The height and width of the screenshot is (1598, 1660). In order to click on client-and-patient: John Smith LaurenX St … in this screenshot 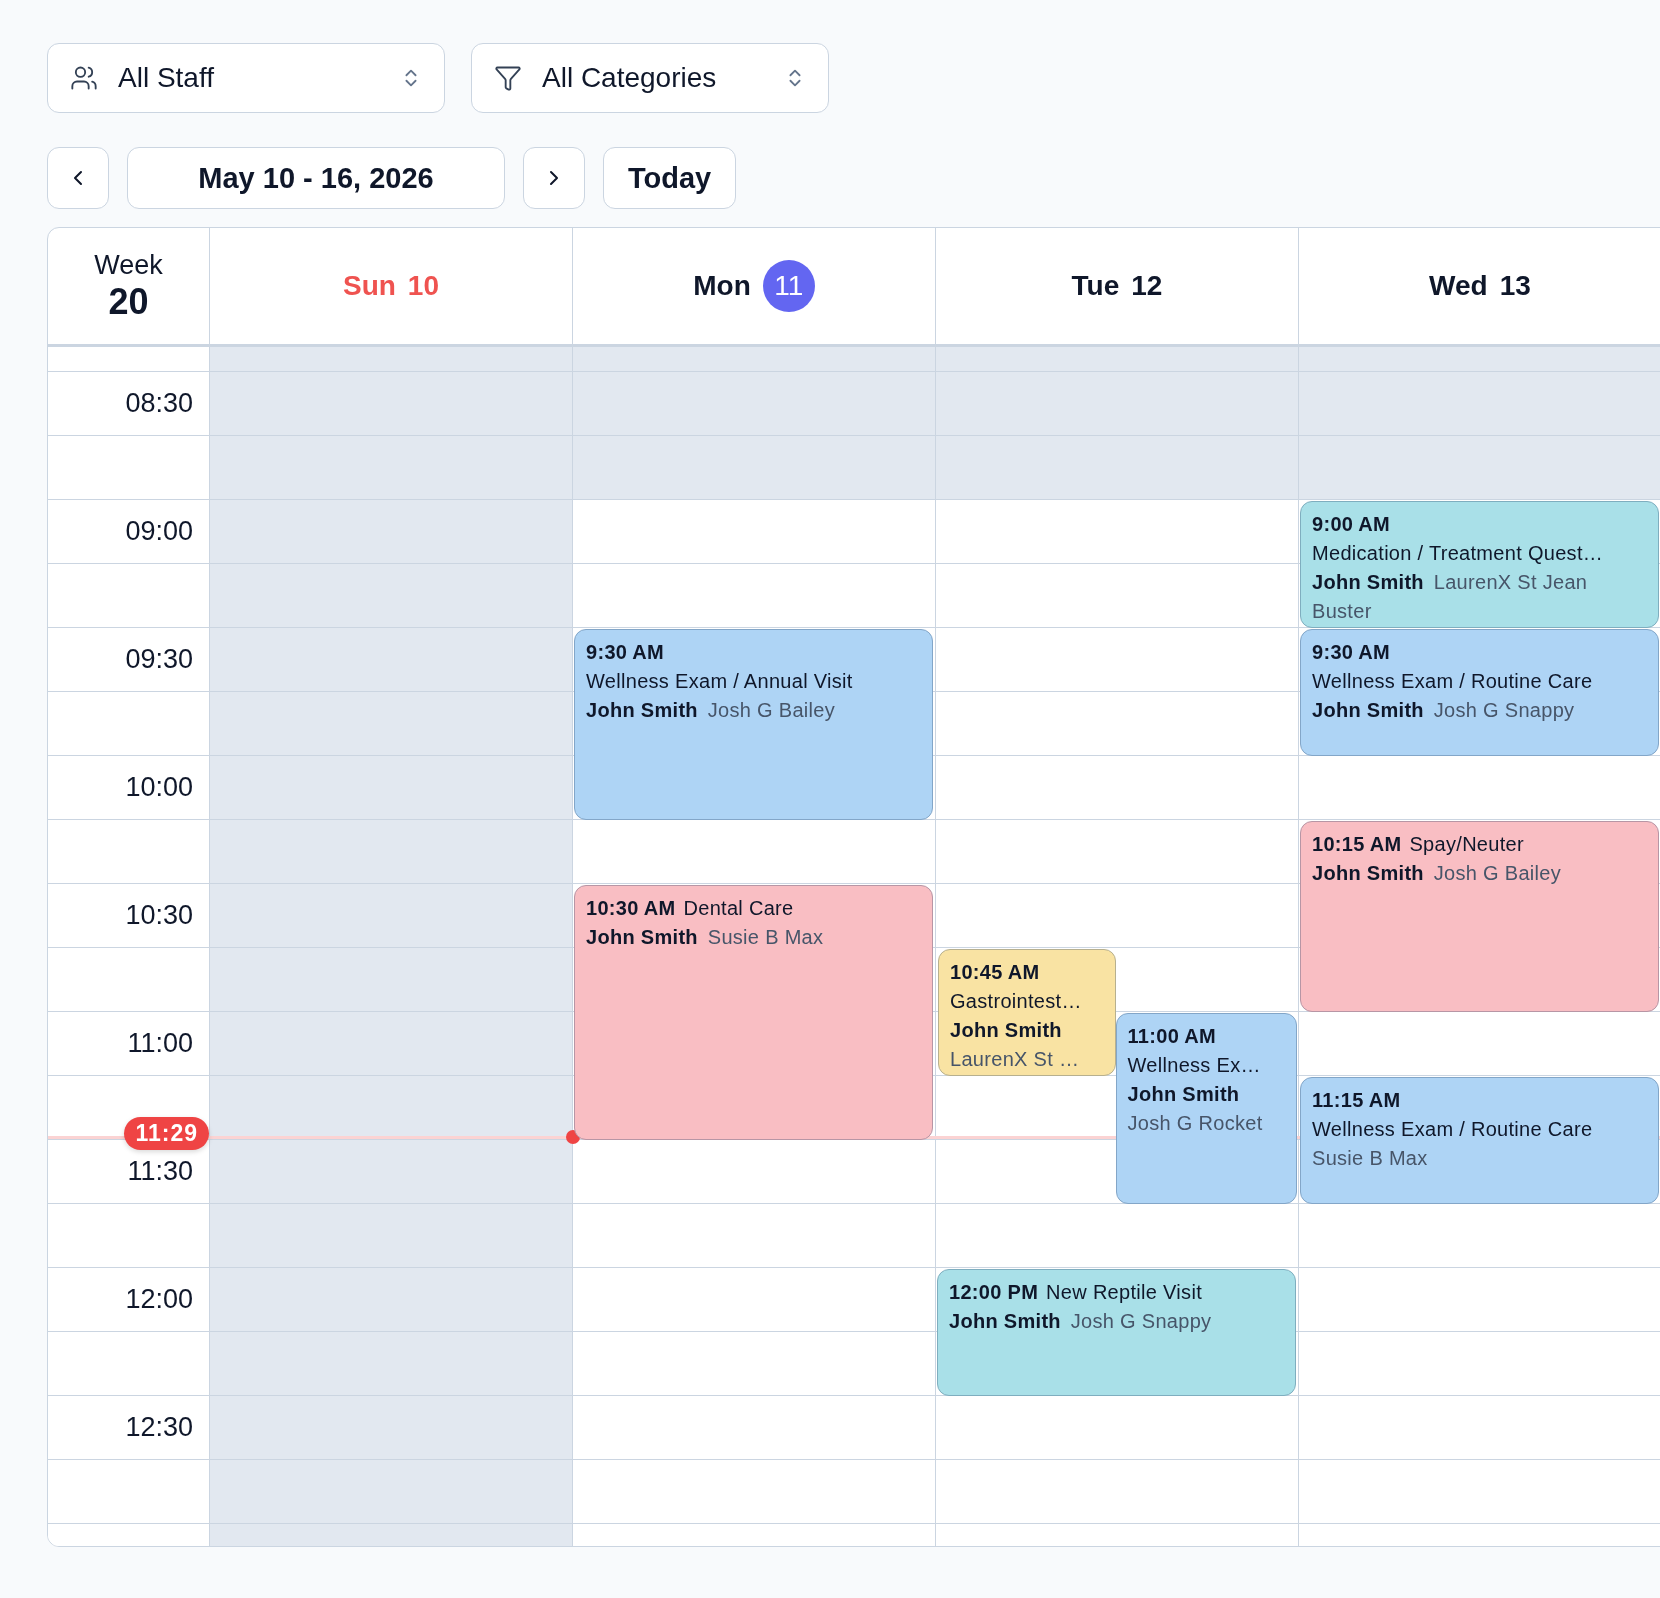, I will do `click(1015, 1045)`.